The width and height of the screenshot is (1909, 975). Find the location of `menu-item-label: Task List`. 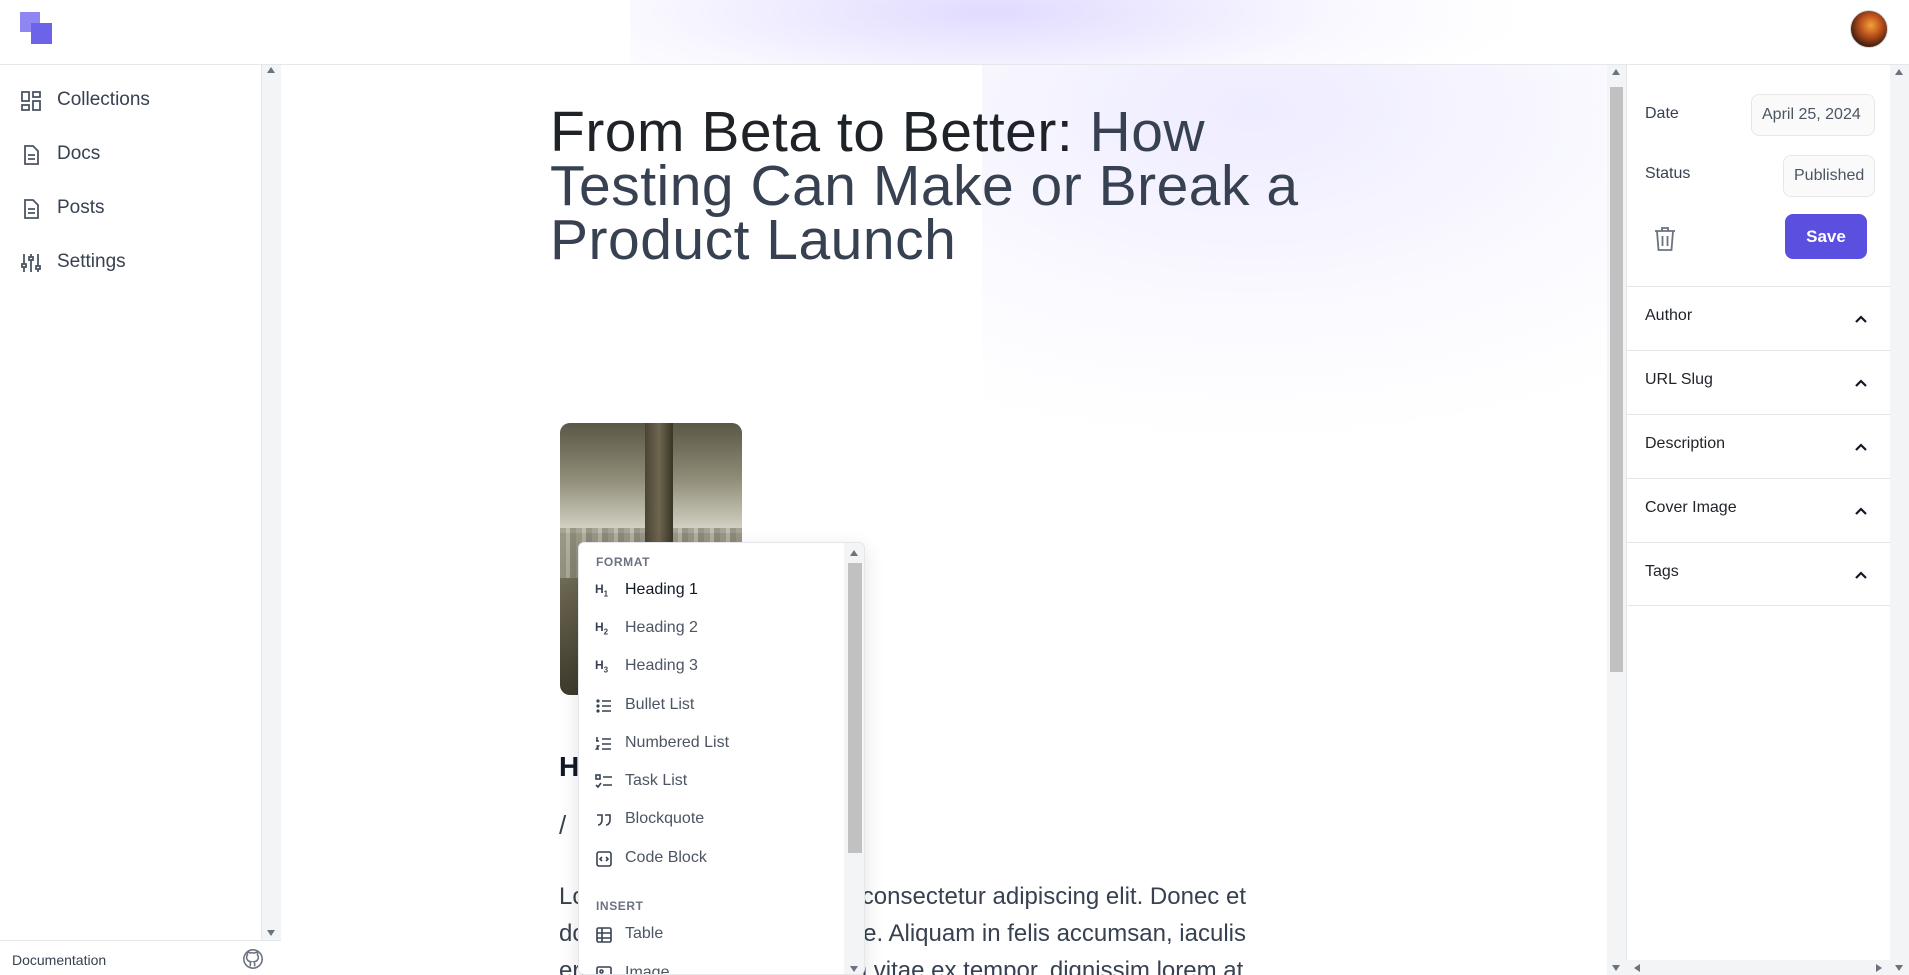

menu-item-label: Task List is located at coordinates (656, 780).